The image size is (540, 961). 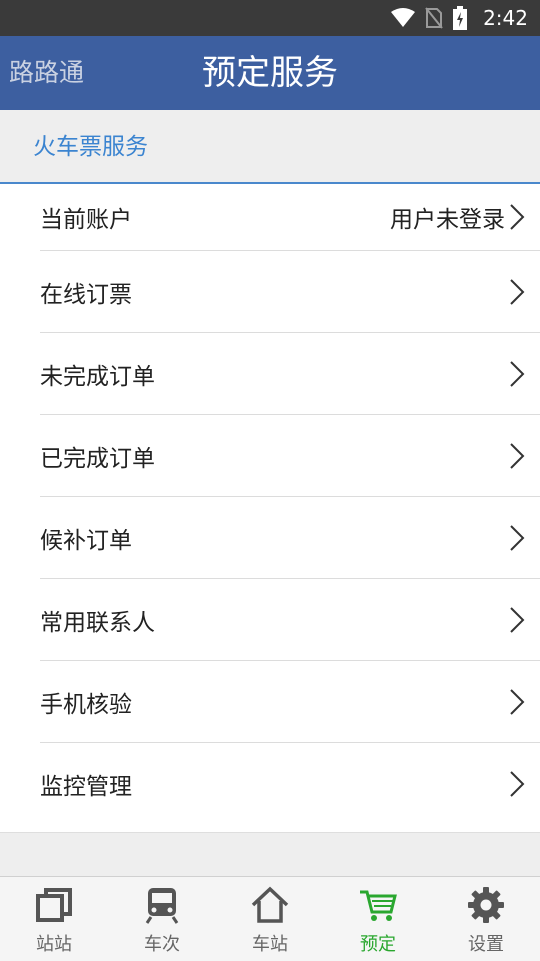 What do you see at coordinates (460, 18) in the screenshot?
I see `battery-charging-icon` at bounding box center [460, 18].